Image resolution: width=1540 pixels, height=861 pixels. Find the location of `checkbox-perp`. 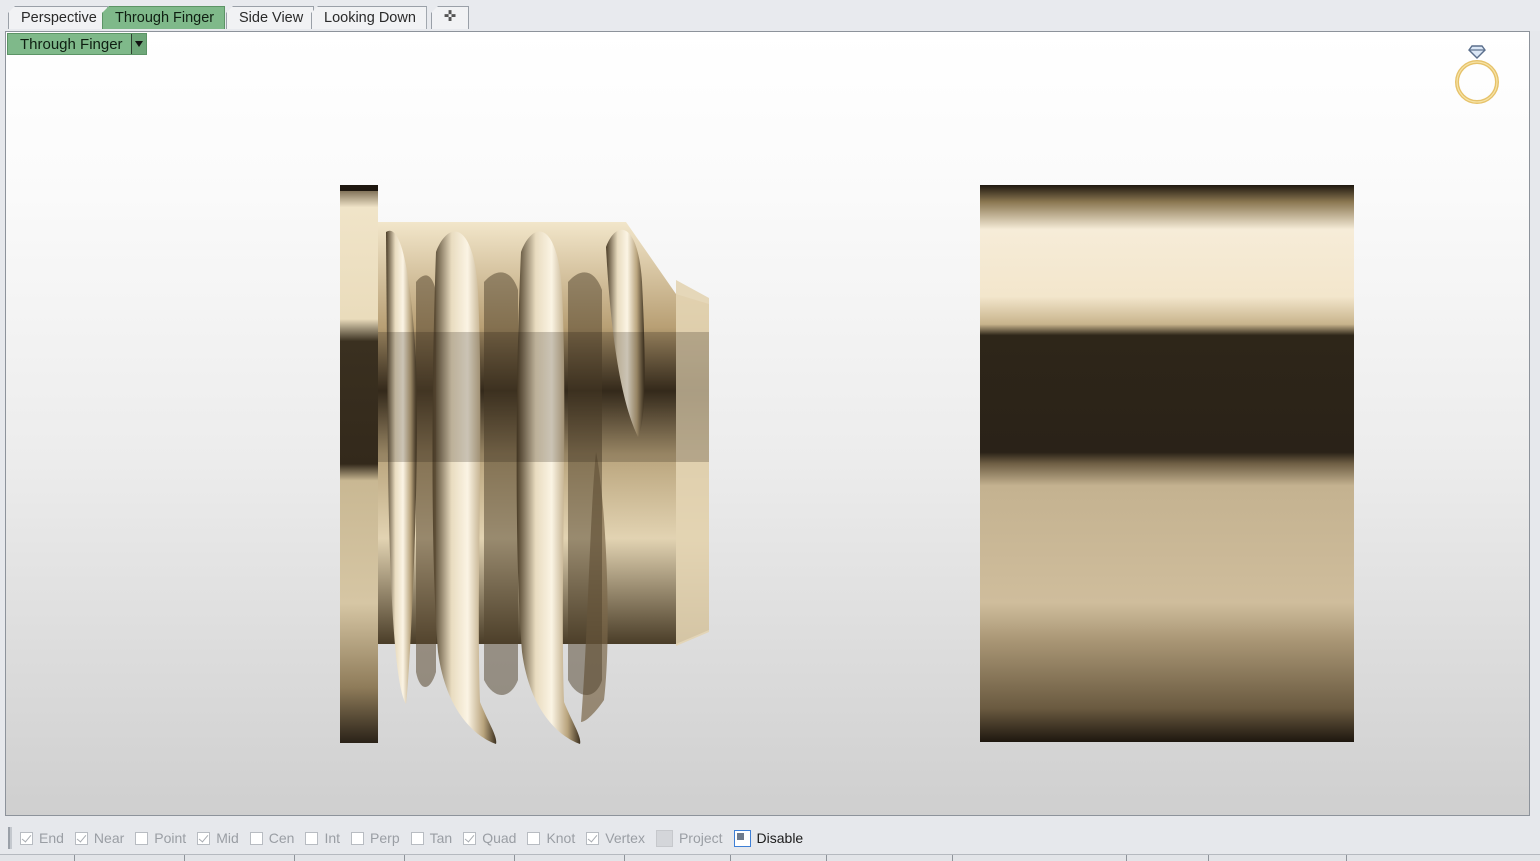

checkbox-perp is located at coordinates (358, 838).